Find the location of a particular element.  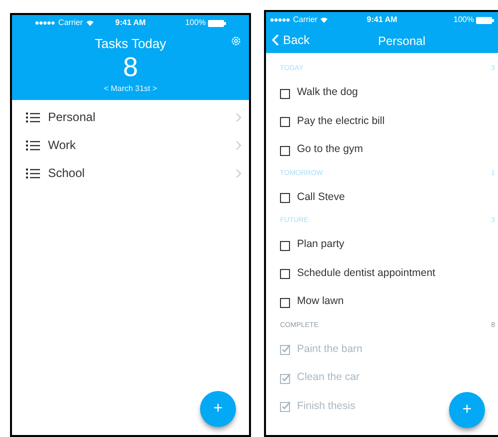

task-label: Go to the gym is located at coordinates (330, 150).